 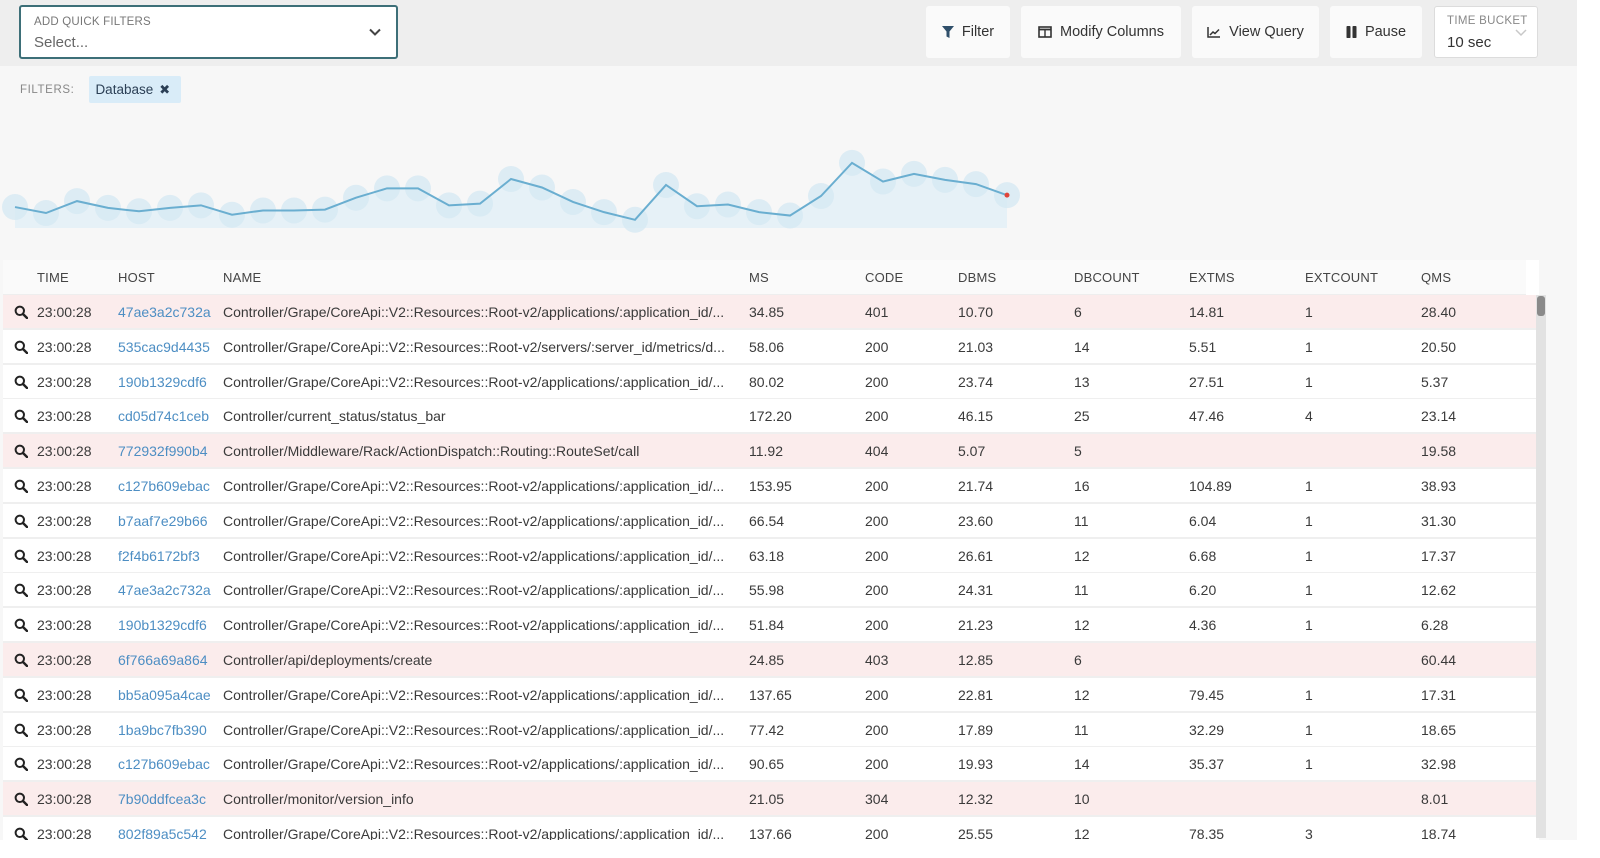 What do you see at coordinates (163, 660) in the screenshot?
I see `cell-host: 6f766a69a864` at bounding box center [163, 660].